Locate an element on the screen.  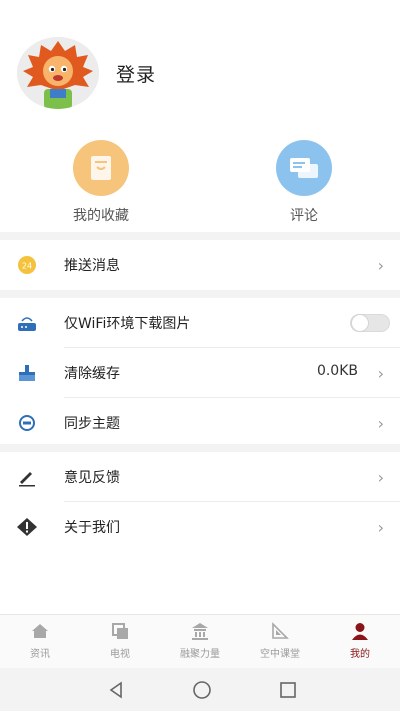
push-label: 推送消息 is located at coordinates (92, 266).